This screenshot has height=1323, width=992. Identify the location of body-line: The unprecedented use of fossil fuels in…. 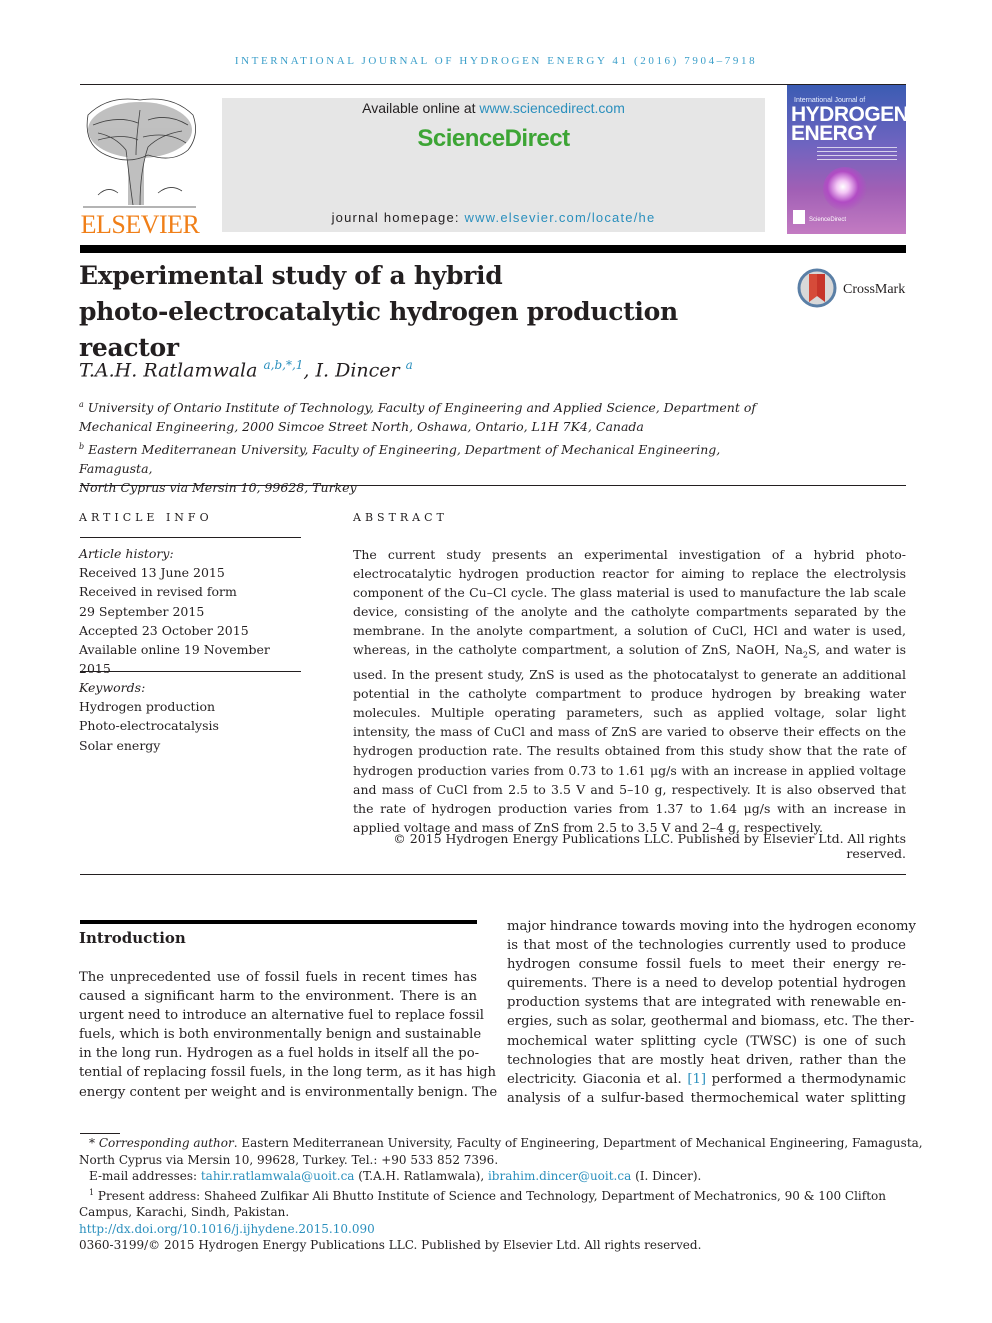
(278, 977).